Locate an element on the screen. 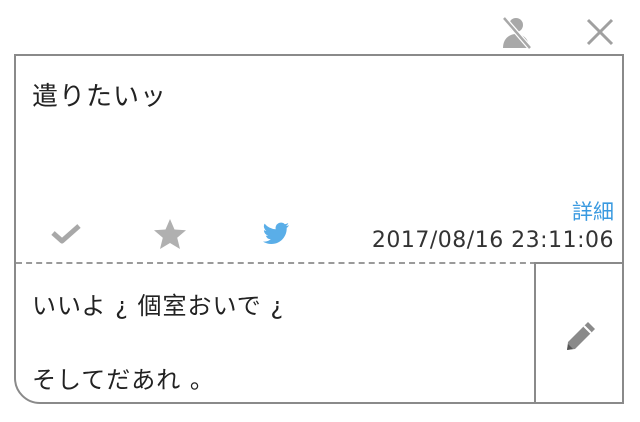 Image resolution: width=640 pixels, height=422 pixels. top-bar is located at coordinates (320, 27).